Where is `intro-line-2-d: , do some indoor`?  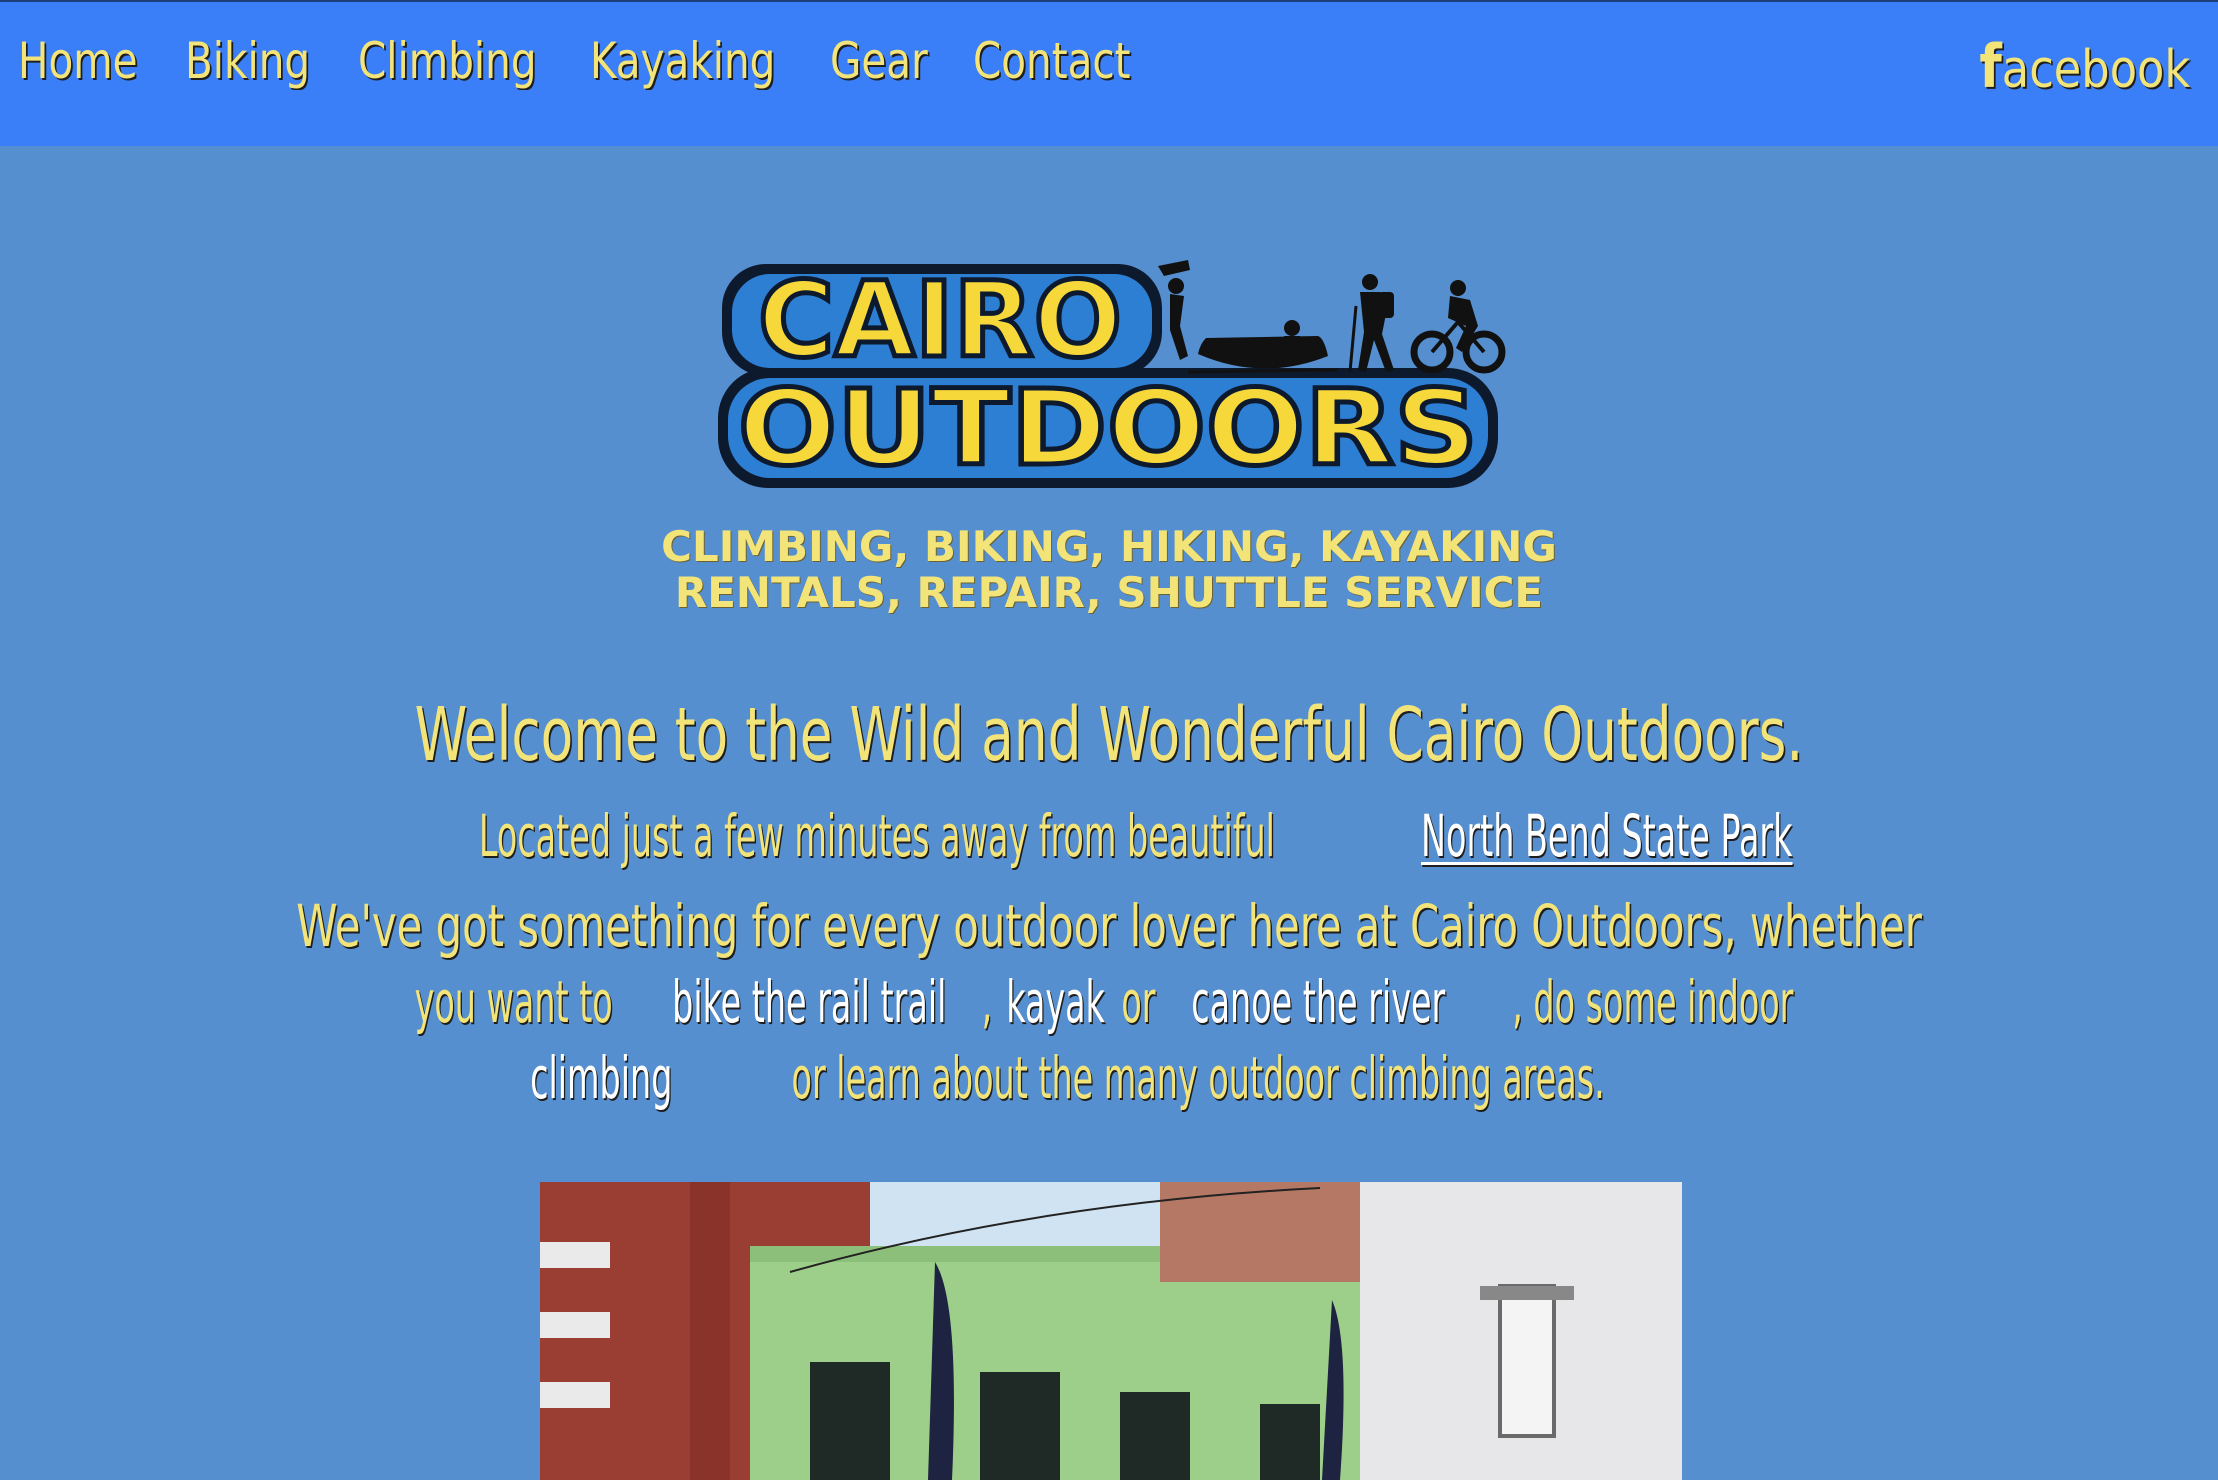 intro-line-2-d: , do some indoor is located at coordinates (1653, 1002).